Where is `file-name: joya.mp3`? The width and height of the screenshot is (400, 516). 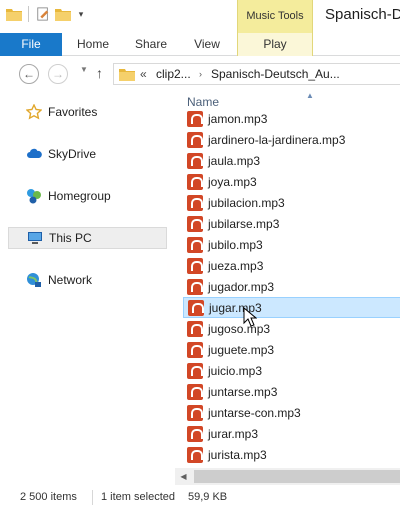
file-name: joya.mp3 is located at coordinates (232, 181).